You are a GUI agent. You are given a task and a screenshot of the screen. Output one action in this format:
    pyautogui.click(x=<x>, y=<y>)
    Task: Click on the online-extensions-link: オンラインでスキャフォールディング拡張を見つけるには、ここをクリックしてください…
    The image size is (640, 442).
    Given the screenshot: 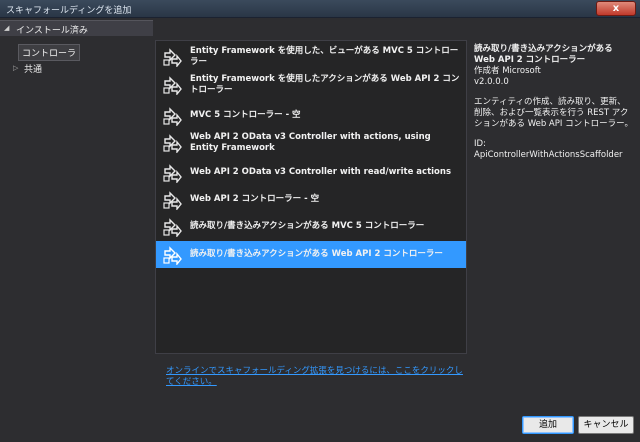 What is the action you would take?
    pyautogui.click(x=316, y=377)
    